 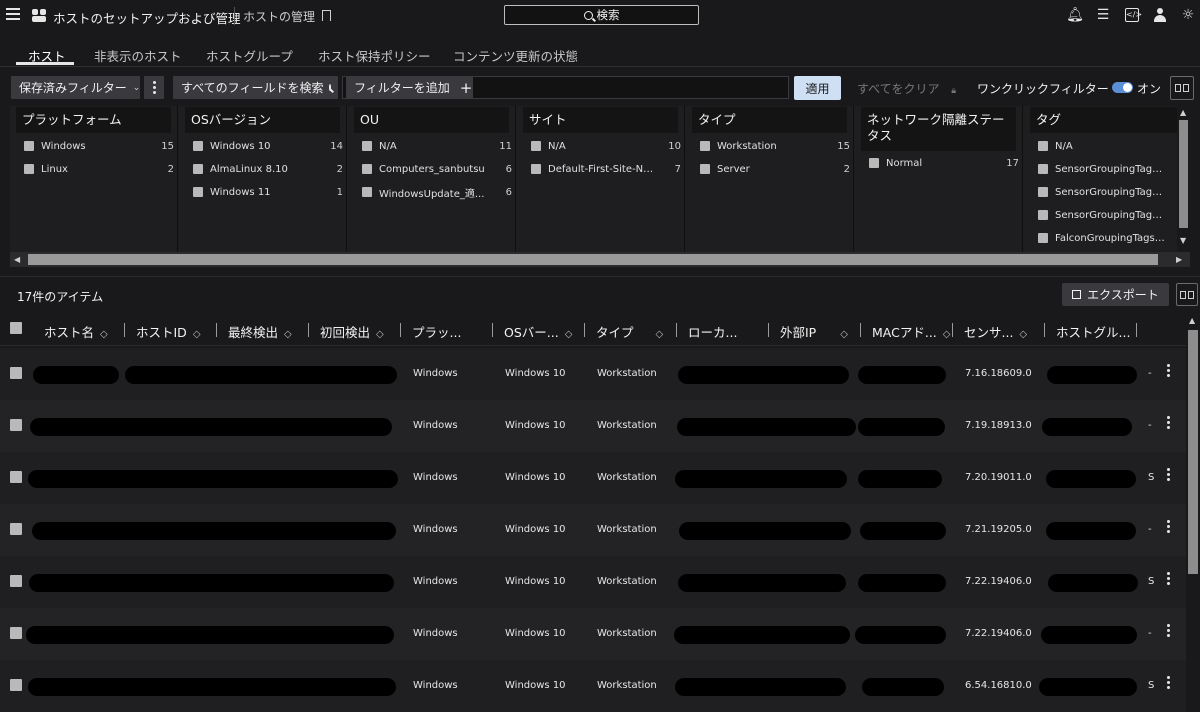 What do you see at coordinates (995, 331) in the screenshot?
I see `column-header-sensor-version: センサ... ◇` at bounding box center [995, 331].